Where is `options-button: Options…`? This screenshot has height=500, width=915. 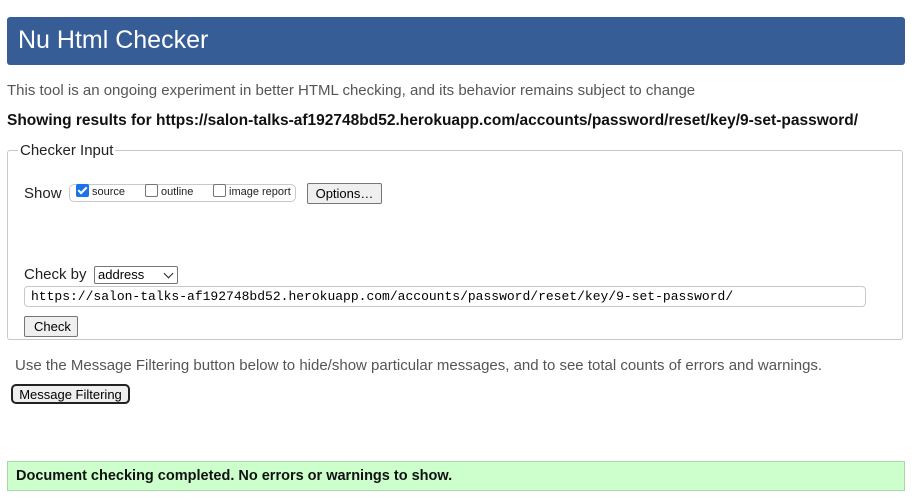 options-button: Options… is located at coordinates (344, 193).